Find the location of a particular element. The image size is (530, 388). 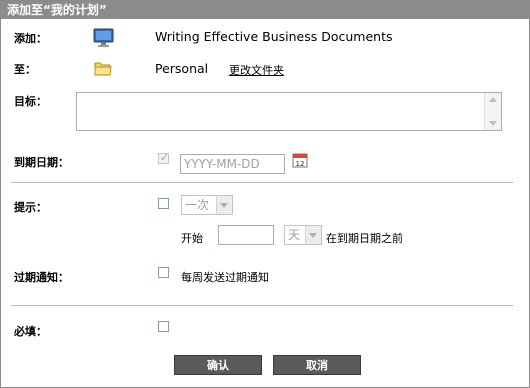

scroll-down-icon is located at coordinates (493, 123).